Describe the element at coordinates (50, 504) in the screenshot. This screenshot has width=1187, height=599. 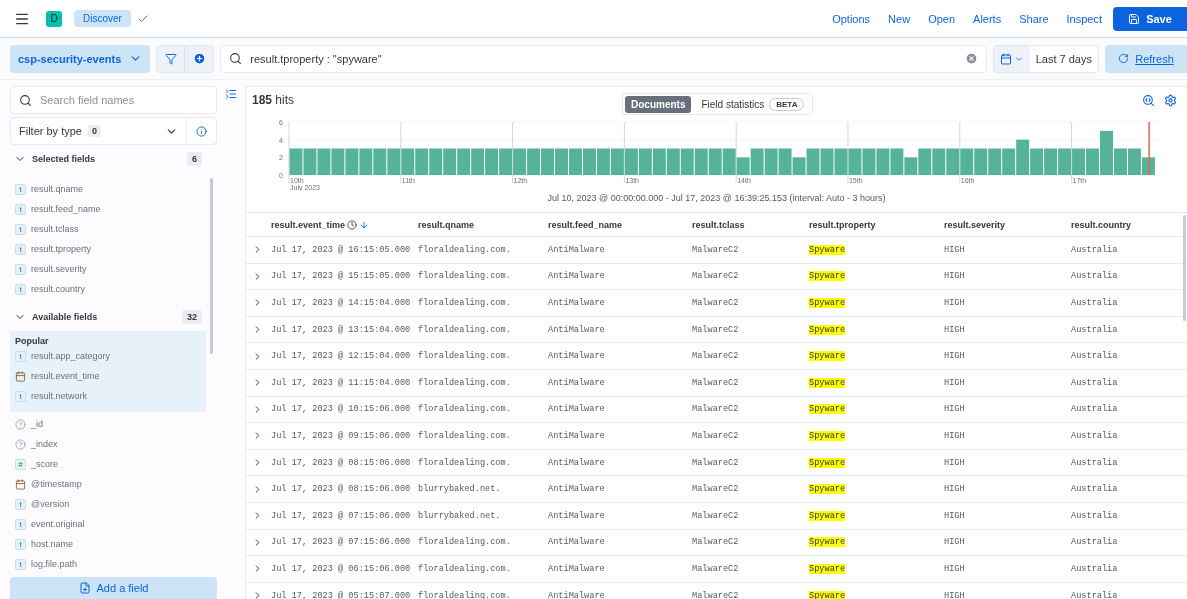
I see `field-name: @version` at that location.